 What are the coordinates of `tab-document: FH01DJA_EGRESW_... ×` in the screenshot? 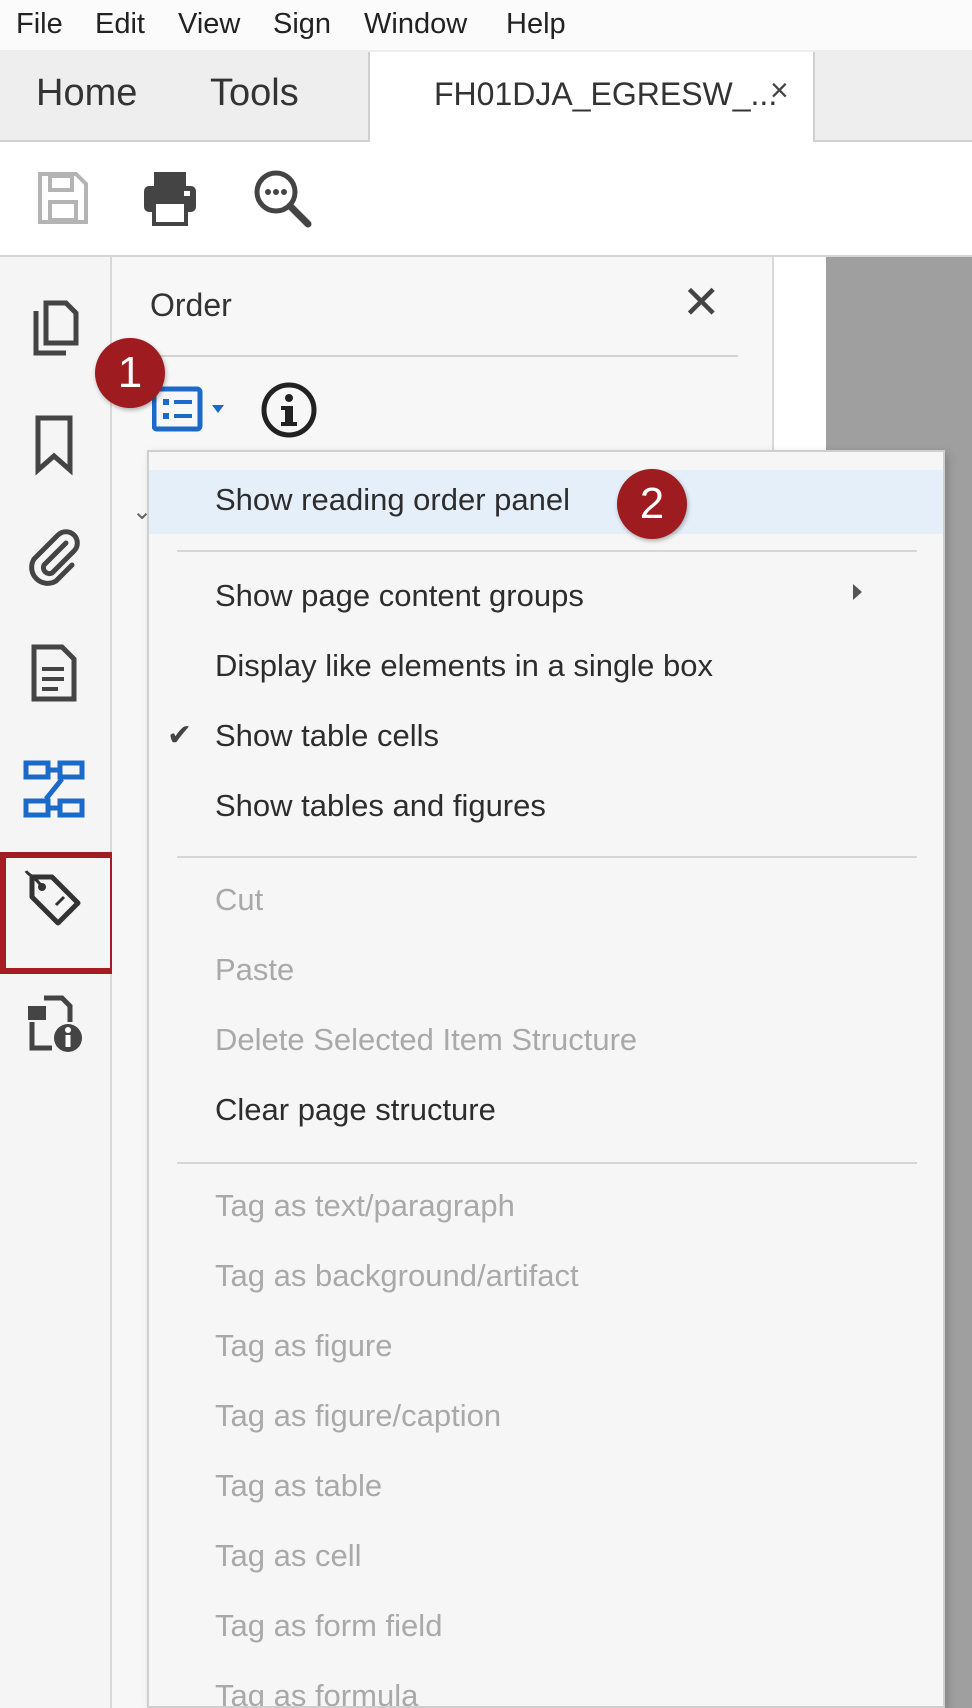 It's located at (591, 97).